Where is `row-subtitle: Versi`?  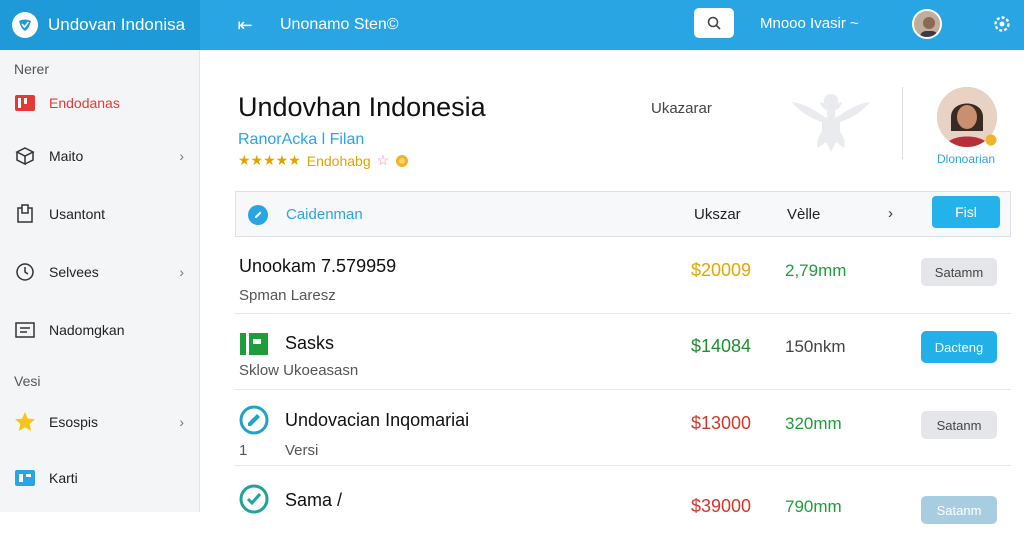
row-subtitle: Versi is located at coordinates (302, 450).